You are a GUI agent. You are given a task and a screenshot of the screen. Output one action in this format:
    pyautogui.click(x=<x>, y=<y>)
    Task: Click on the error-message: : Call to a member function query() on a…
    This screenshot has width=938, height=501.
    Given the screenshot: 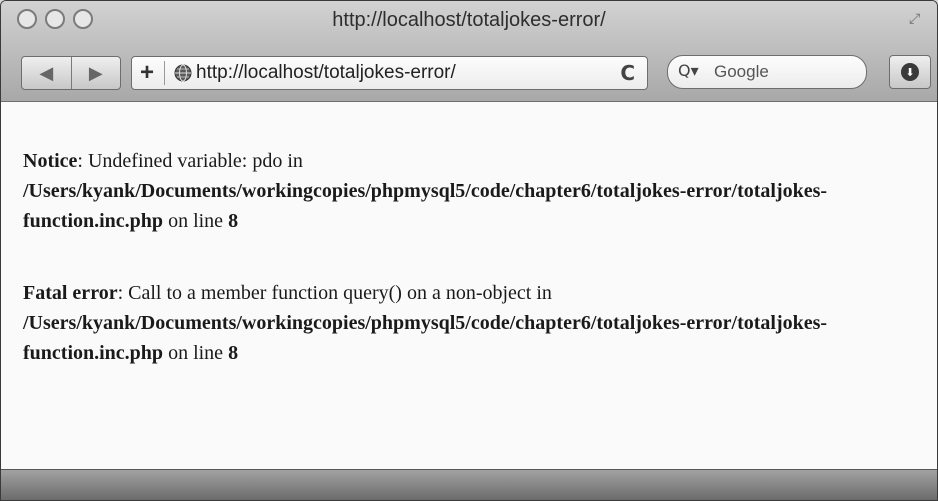 What is the action you would take?
    pyautogui.click(x=334, y=293)
    